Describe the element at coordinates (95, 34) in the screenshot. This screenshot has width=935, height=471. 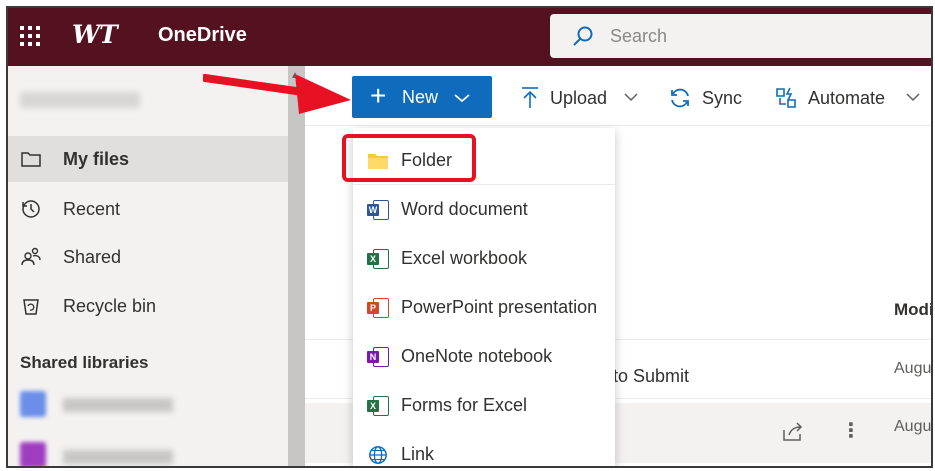
I see `brand-logo: WT` at that location.